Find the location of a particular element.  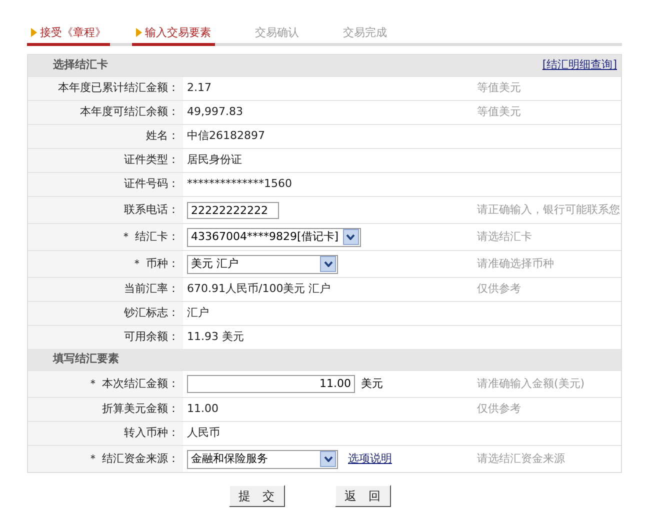

field-hint: 请正确输入，银行可能联系您 is located at coordinates (548, 210).